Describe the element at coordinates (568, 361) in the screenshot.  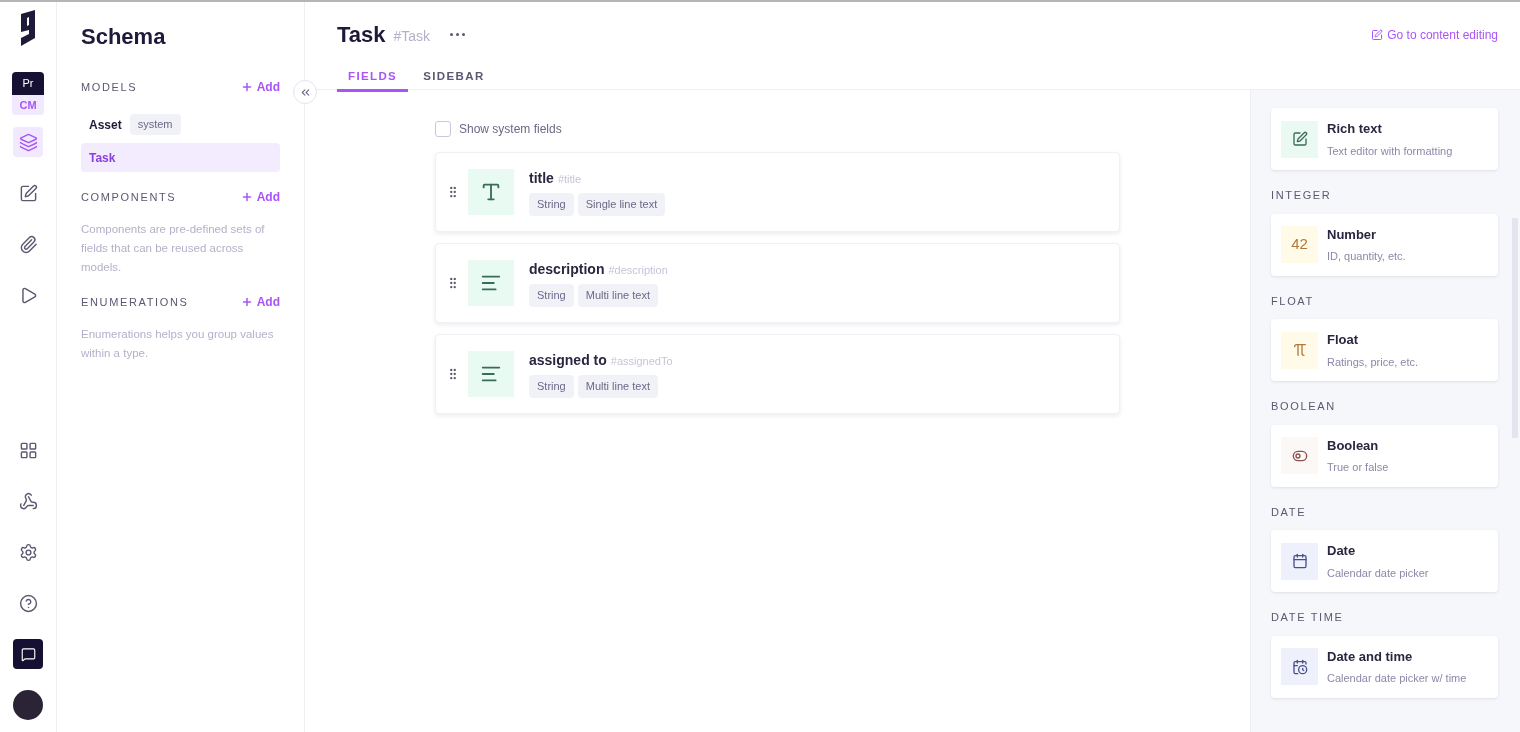
I see `field-name: assigned to` at that location.